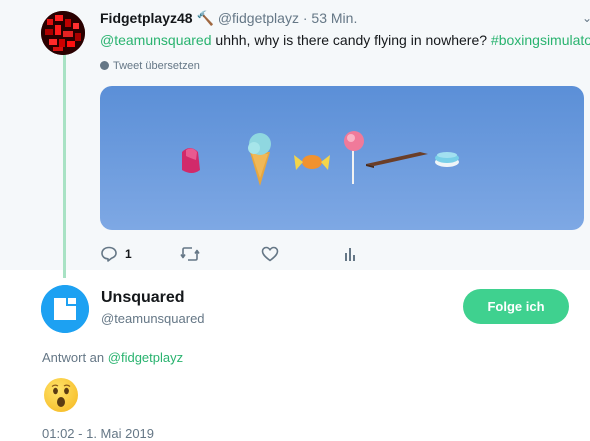 Image resolution: width=590 pixels, height=441 pixels. What do you see at coordinates (259, 159) in the screenshot?
I see `ice-cream-cone` at bounding box center [259, 159].